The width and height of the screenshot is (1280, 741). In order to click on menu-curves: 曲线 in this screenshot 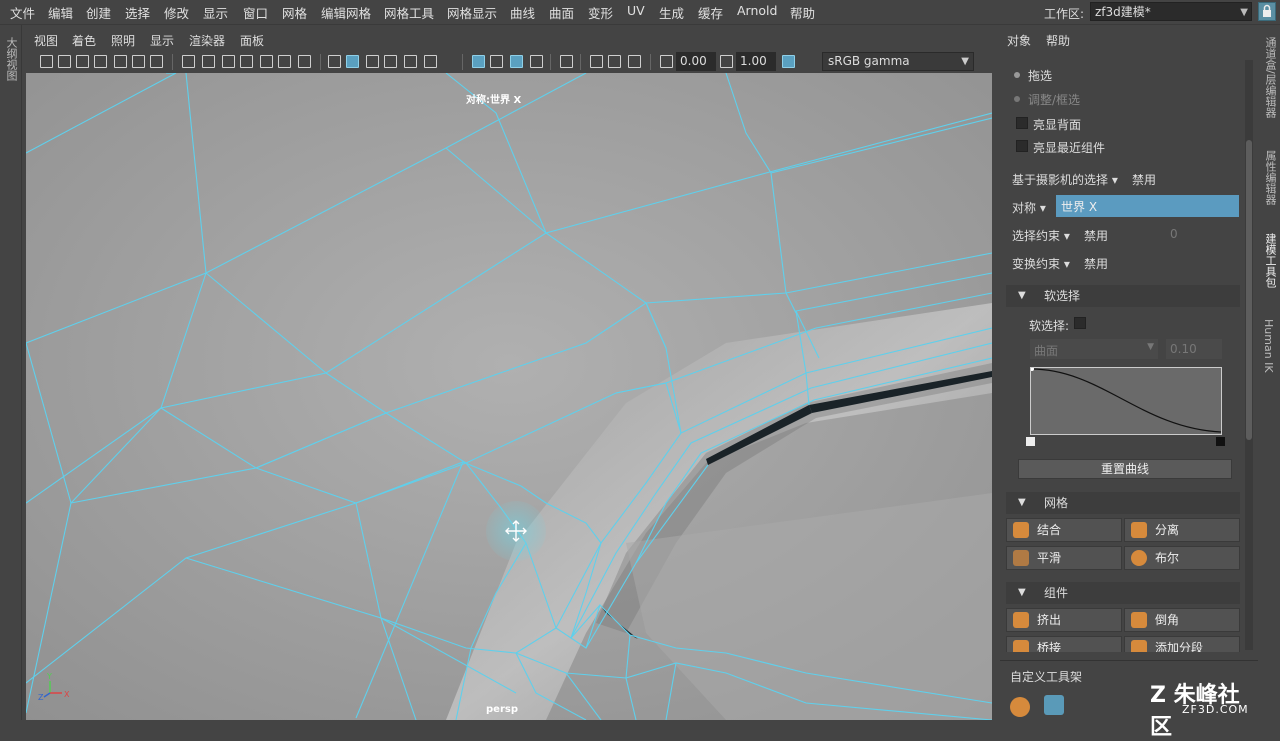, I will do `click(522, 12)`.